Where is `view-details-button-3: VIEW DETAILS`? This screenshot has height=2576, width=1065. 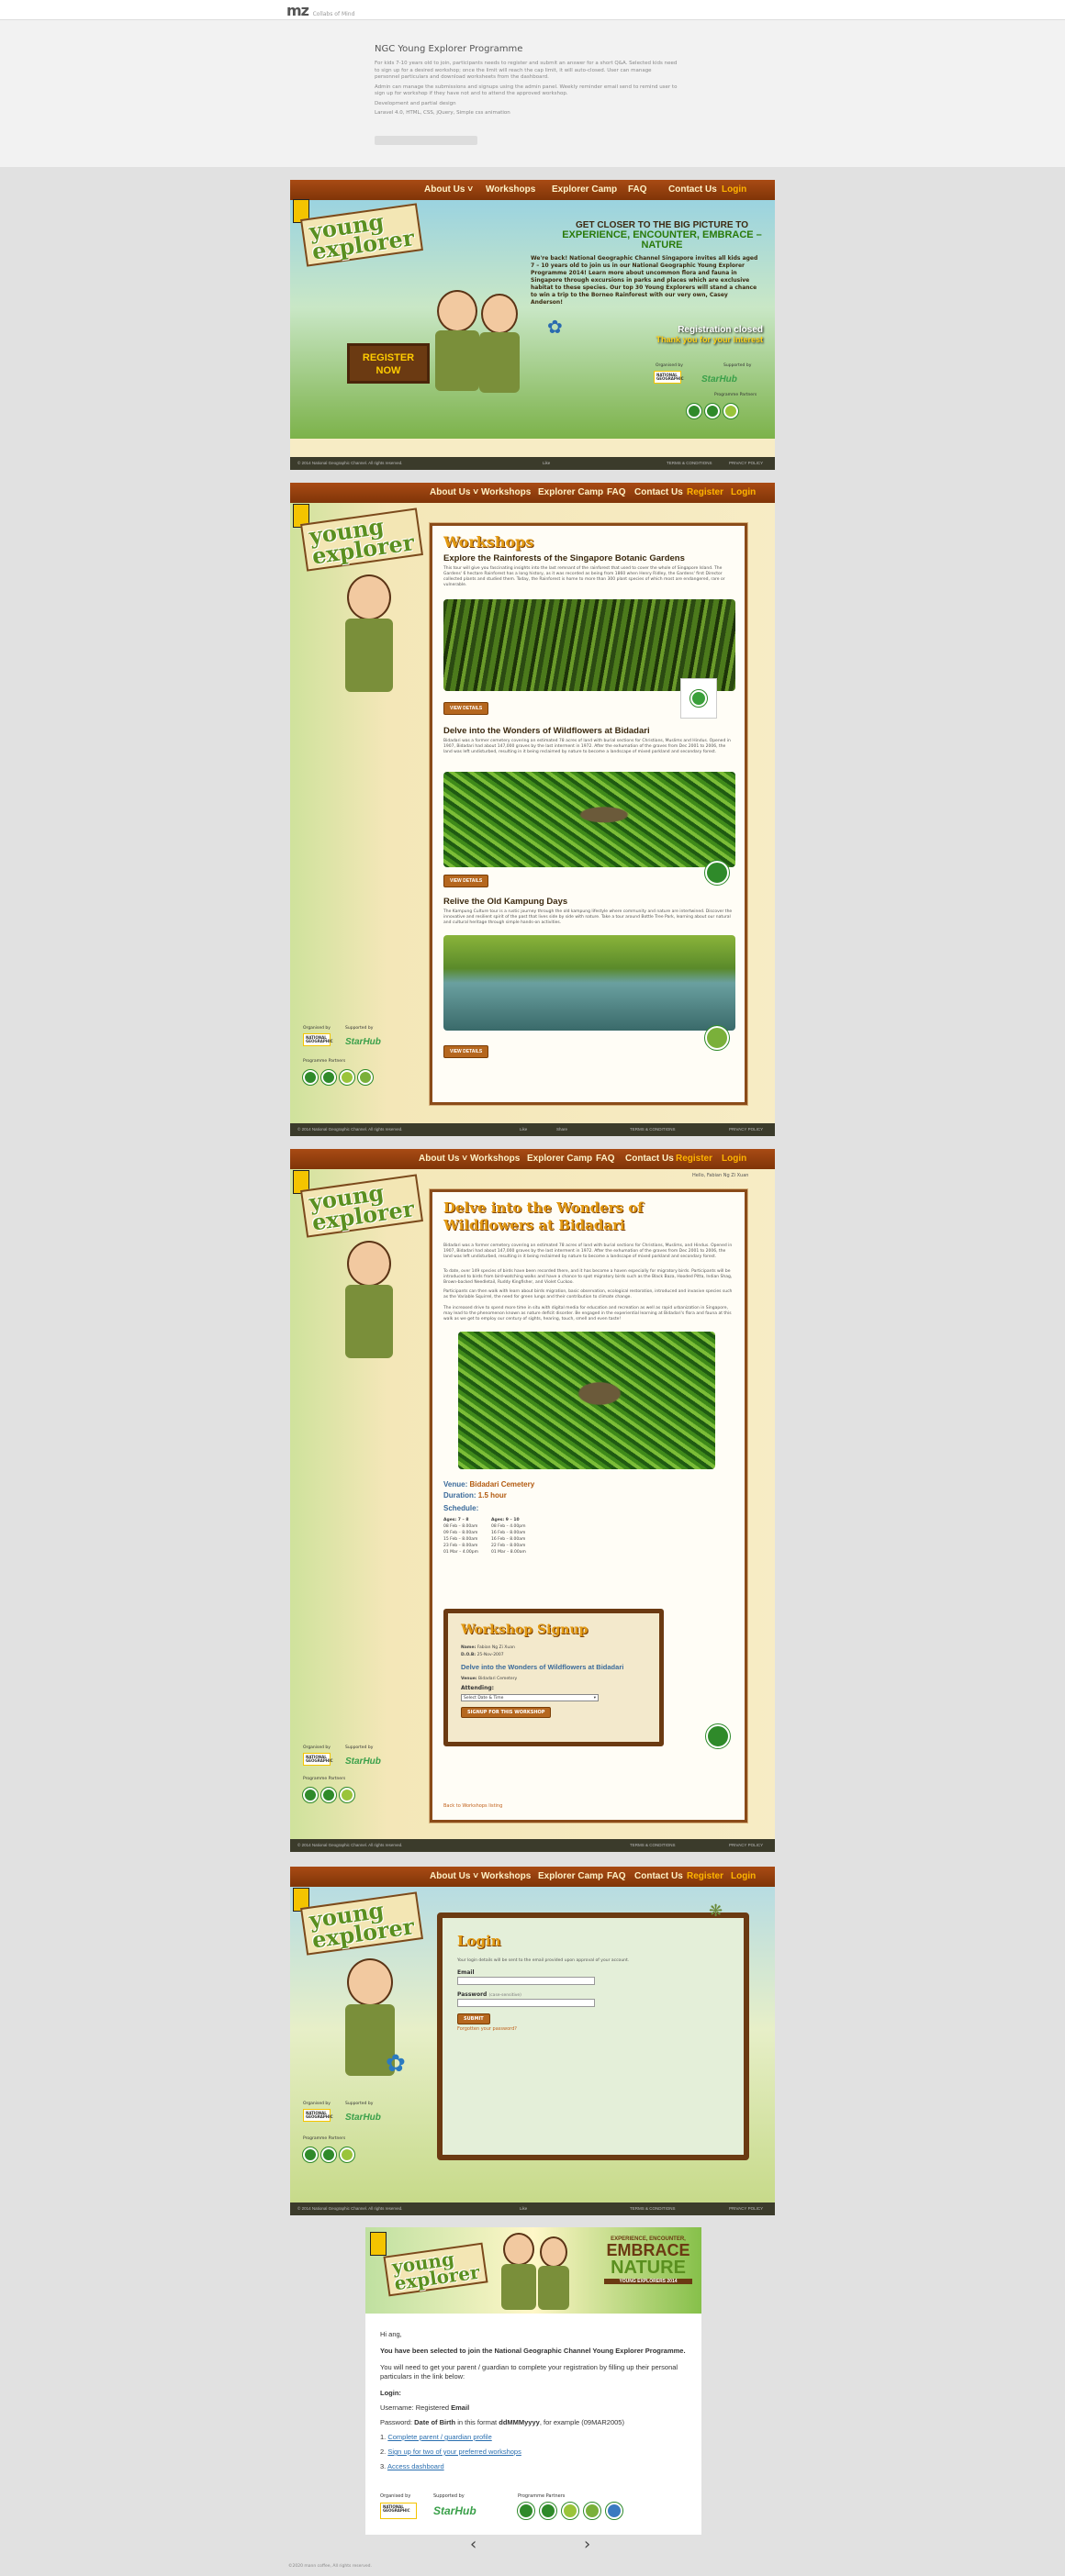 view-details-button-3: VIEW DETAILS is located at coordinates (466, 1051).